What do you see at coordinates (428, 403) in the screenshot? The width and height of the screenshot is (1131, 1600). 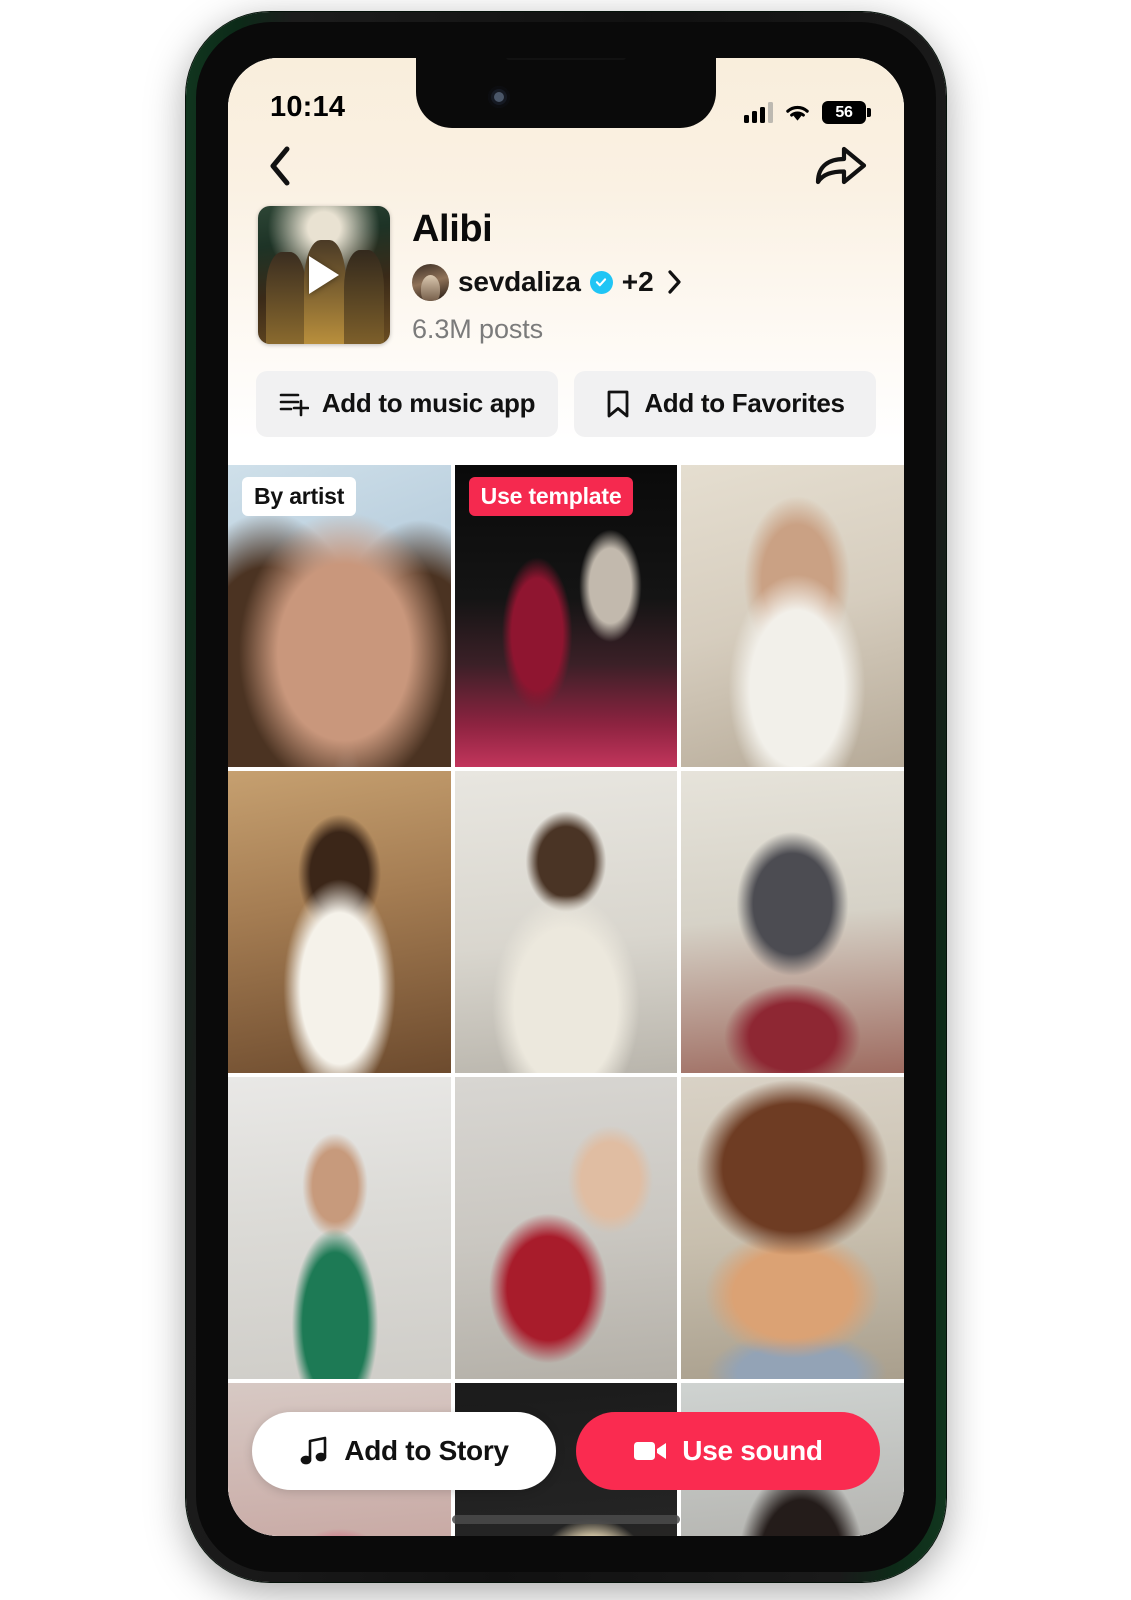 I see `add-to-music-app-label: Add to music app` at bounding box center [428, 403].